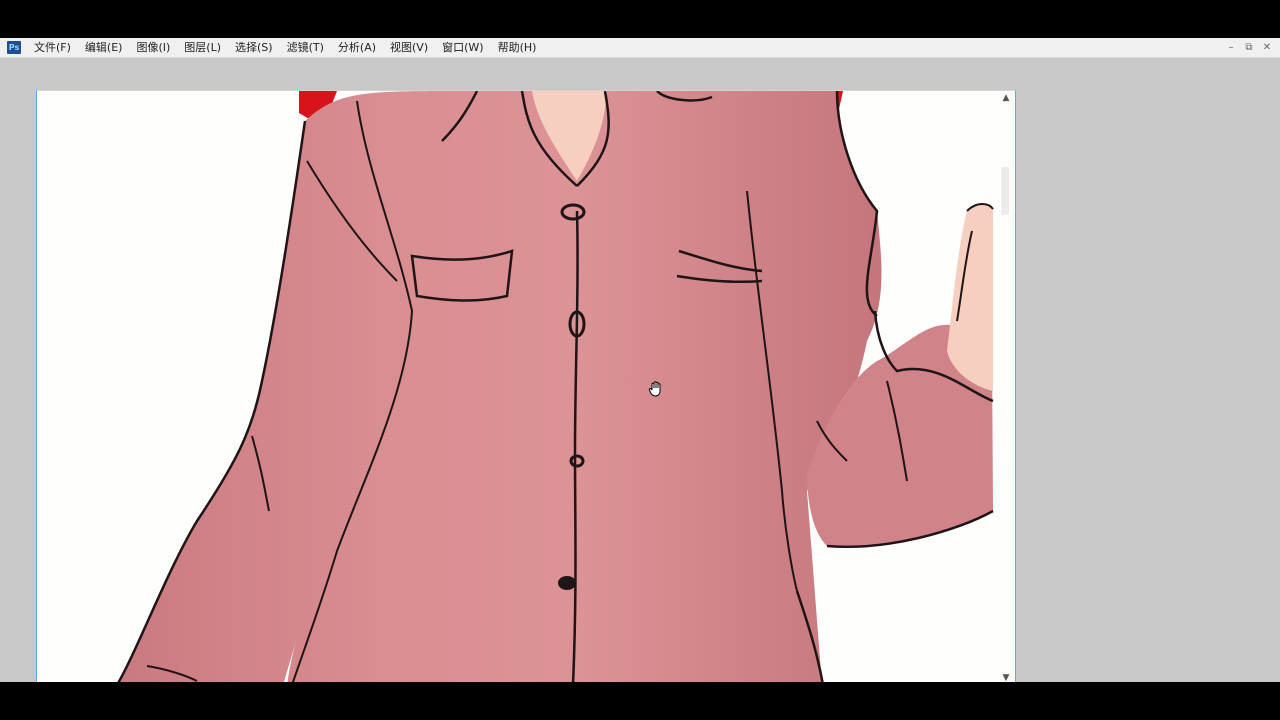 This screenshot has height=720, width=1280. What do you see at coordinates (640, 701) in the screenshot?
I see `letterbox-bottom` at bounding box center [640, 701].